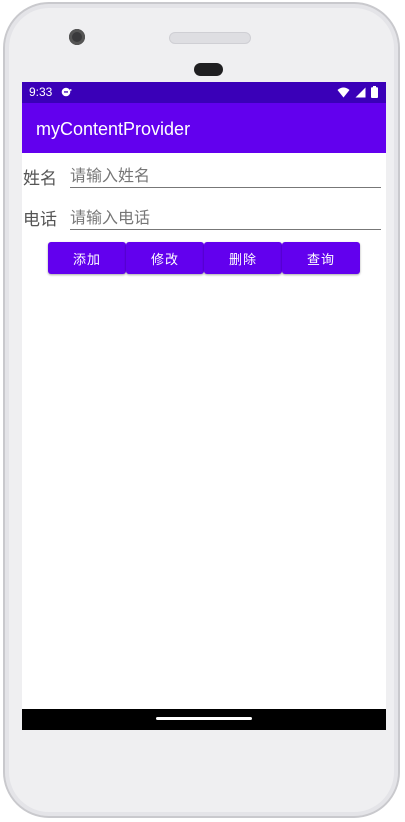 This screenshot has height=822, width=405. I want to click on front-camera, so click(77, 37).